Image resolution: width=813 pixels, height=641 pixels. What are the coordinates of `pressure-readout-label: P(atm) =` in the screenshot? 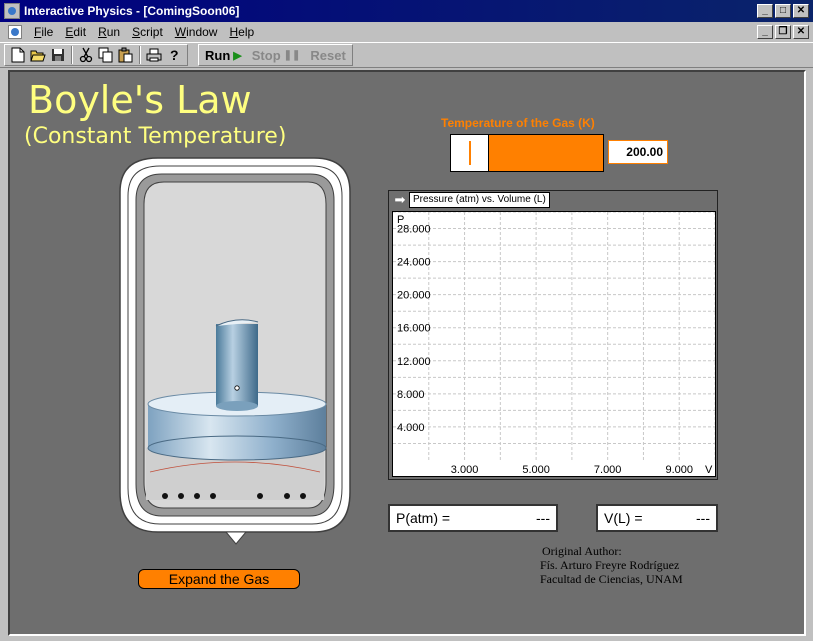 It's located at (423, 518).